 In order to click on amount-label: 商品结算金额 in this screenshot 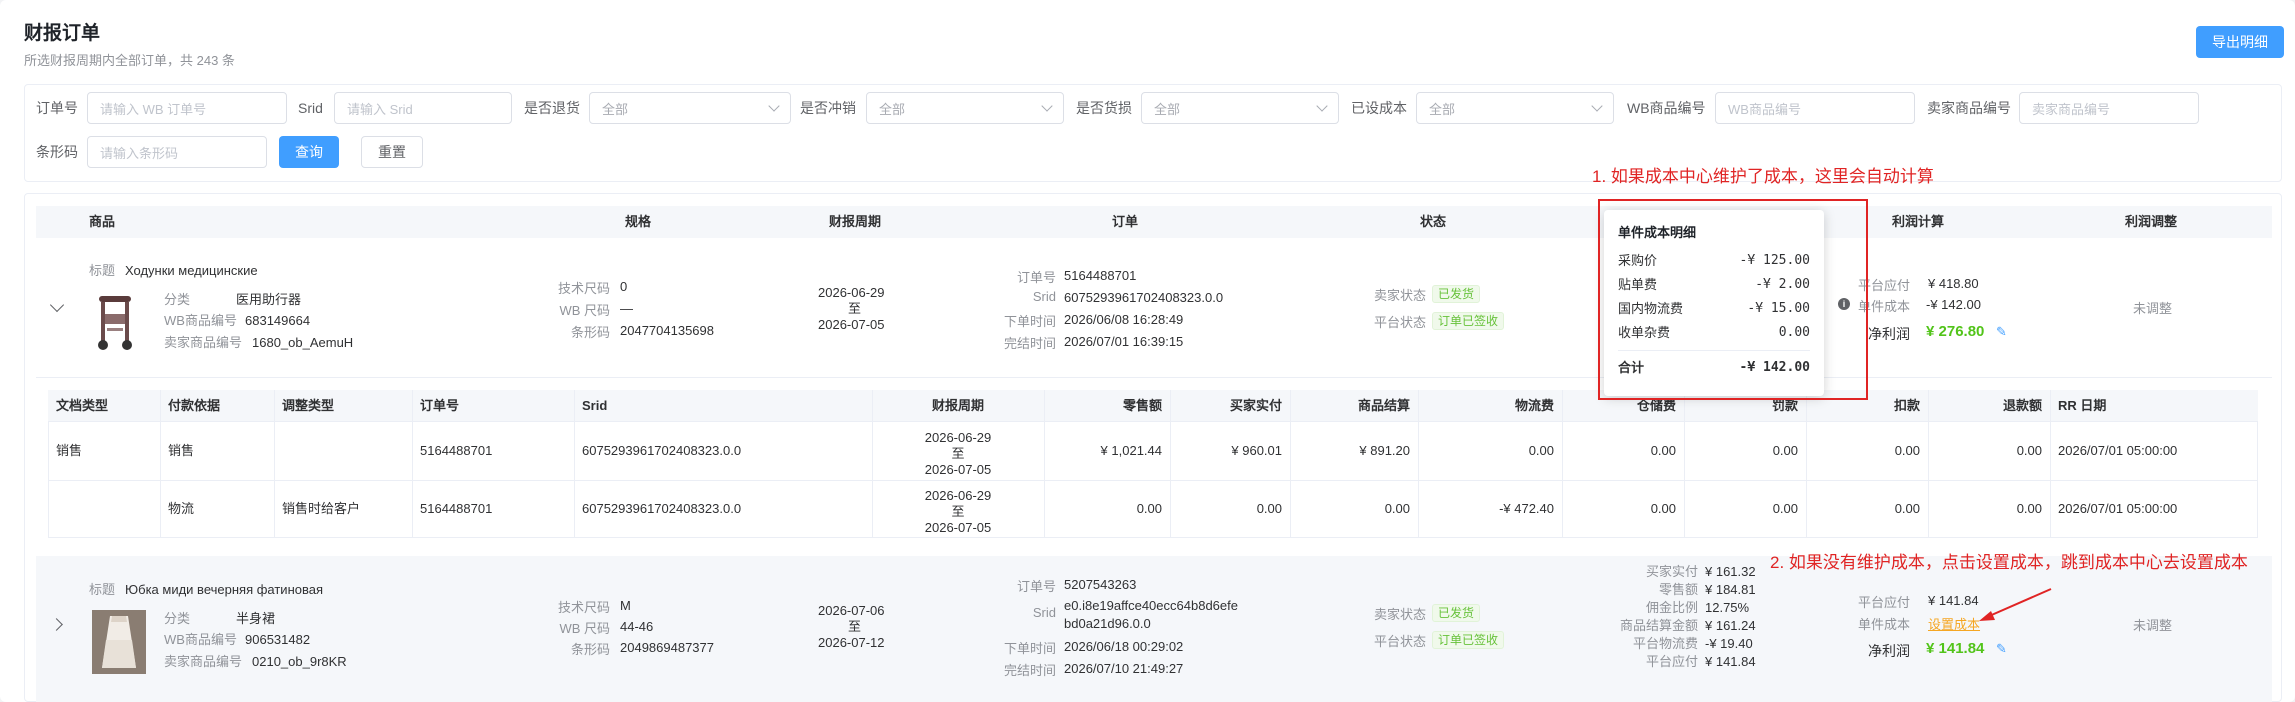, I will do `click(1658, 625)`.